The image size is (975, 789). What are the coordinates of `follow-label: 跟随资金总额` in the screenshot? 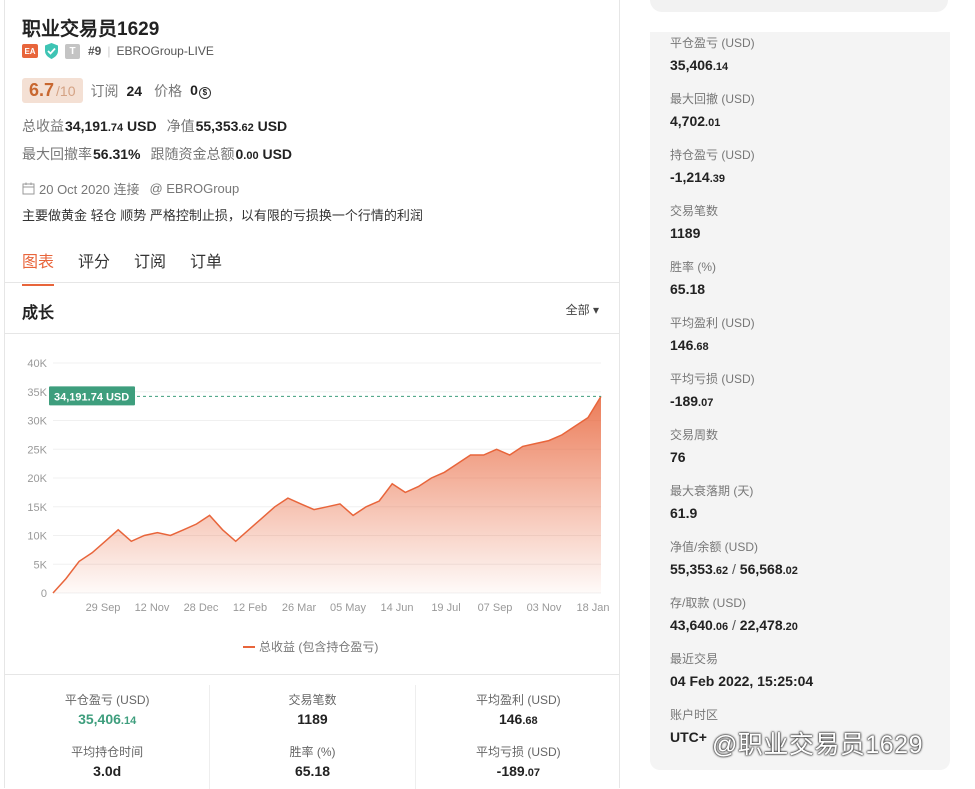 It's located at (192, 154).